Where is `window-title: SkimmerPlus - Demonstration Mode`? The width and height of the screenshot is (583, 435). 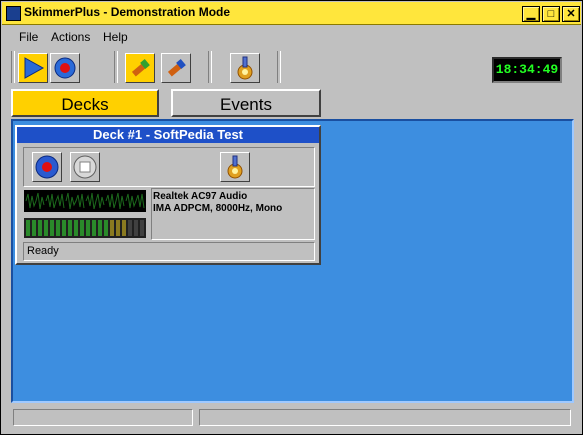
window-title: SkimmerPlus - Demonstration Mode is located at coordinates (127, 12).